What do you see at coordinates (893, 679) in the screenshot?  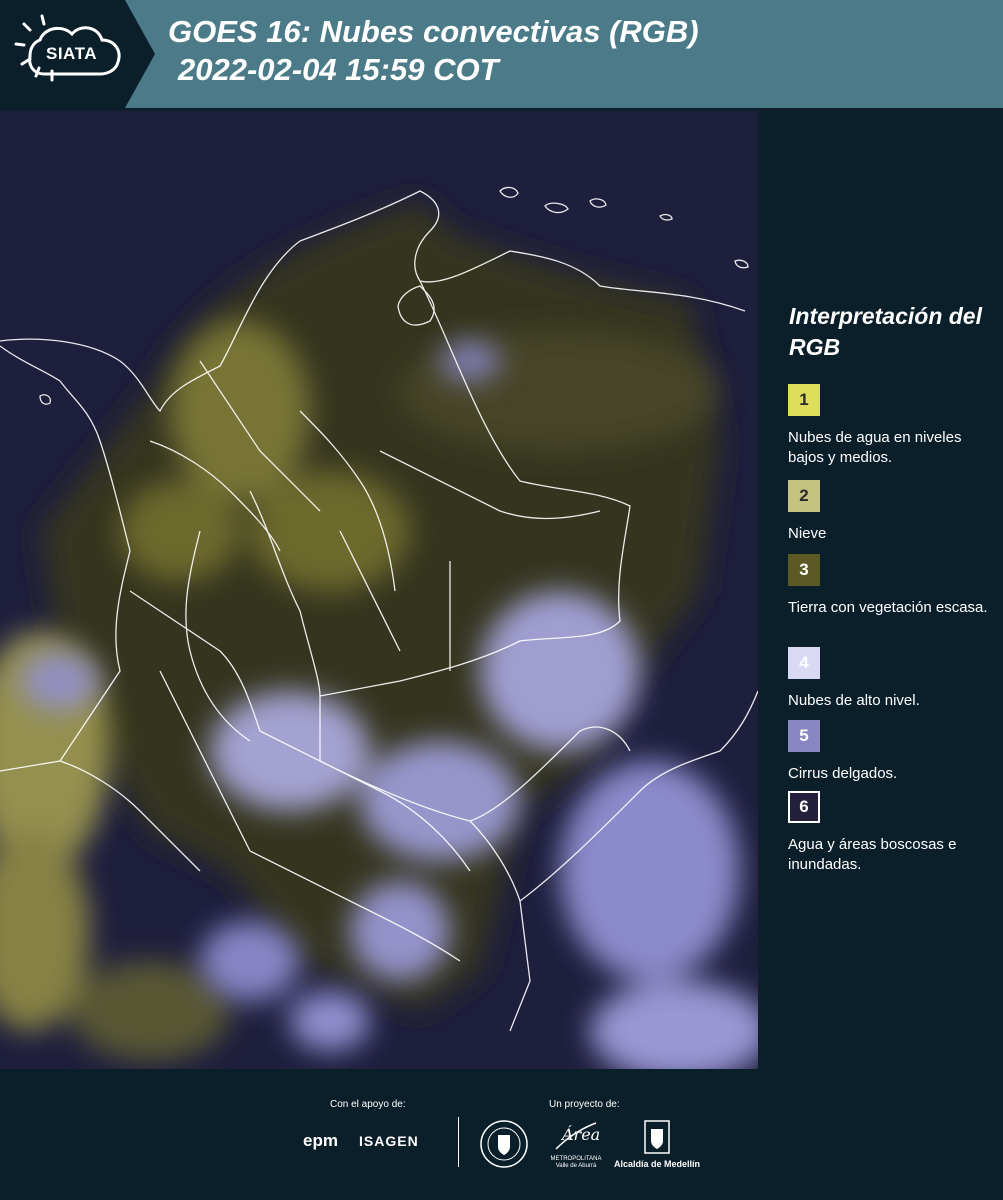 I see `legend-item-4: 4 Nubes de alto nivel.` at bounding box center [893, 679].